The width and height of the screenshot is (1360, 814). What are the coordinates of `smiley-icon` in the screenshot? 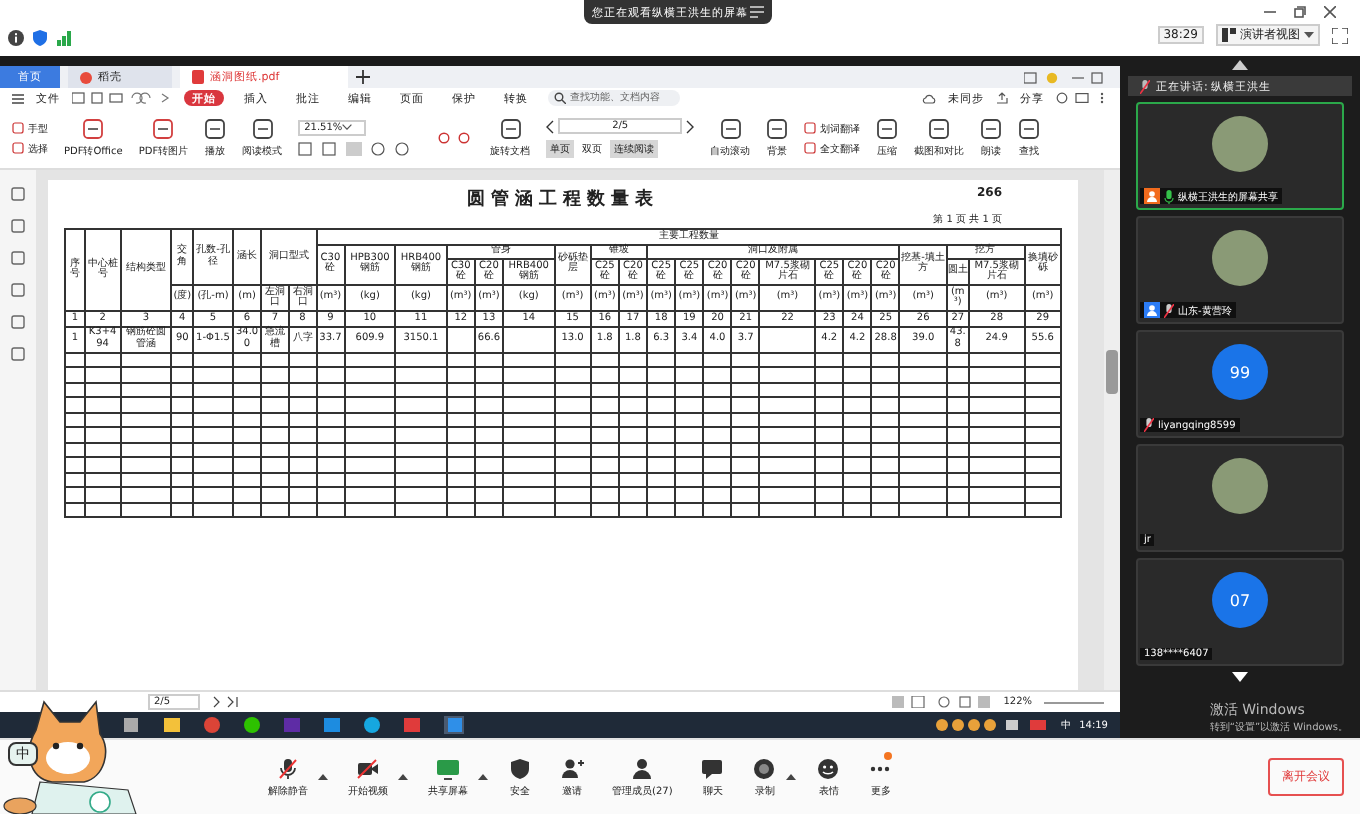 It's located at (828, 768).